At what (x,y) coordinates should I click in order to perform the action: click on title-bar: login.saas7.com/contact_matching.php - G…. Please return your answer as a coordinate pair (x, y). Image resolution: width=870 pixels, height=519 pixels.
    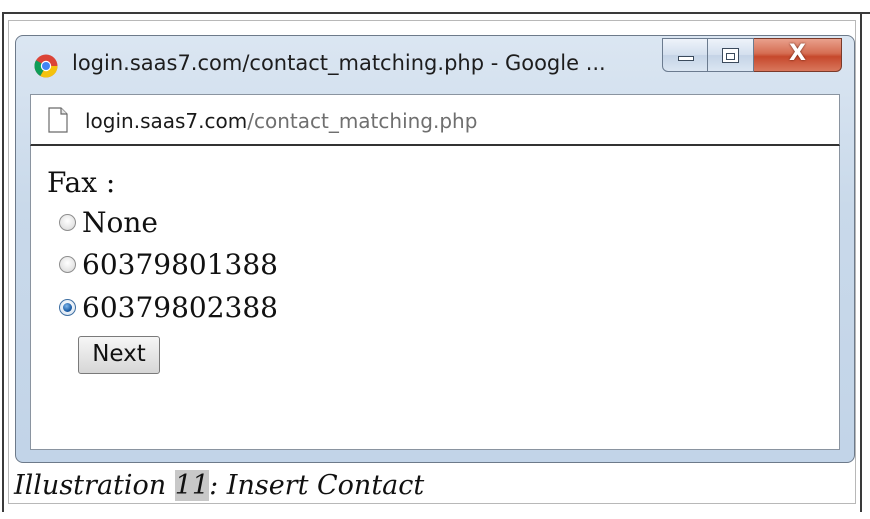
    Looking at the image, I should click on (435, 63).